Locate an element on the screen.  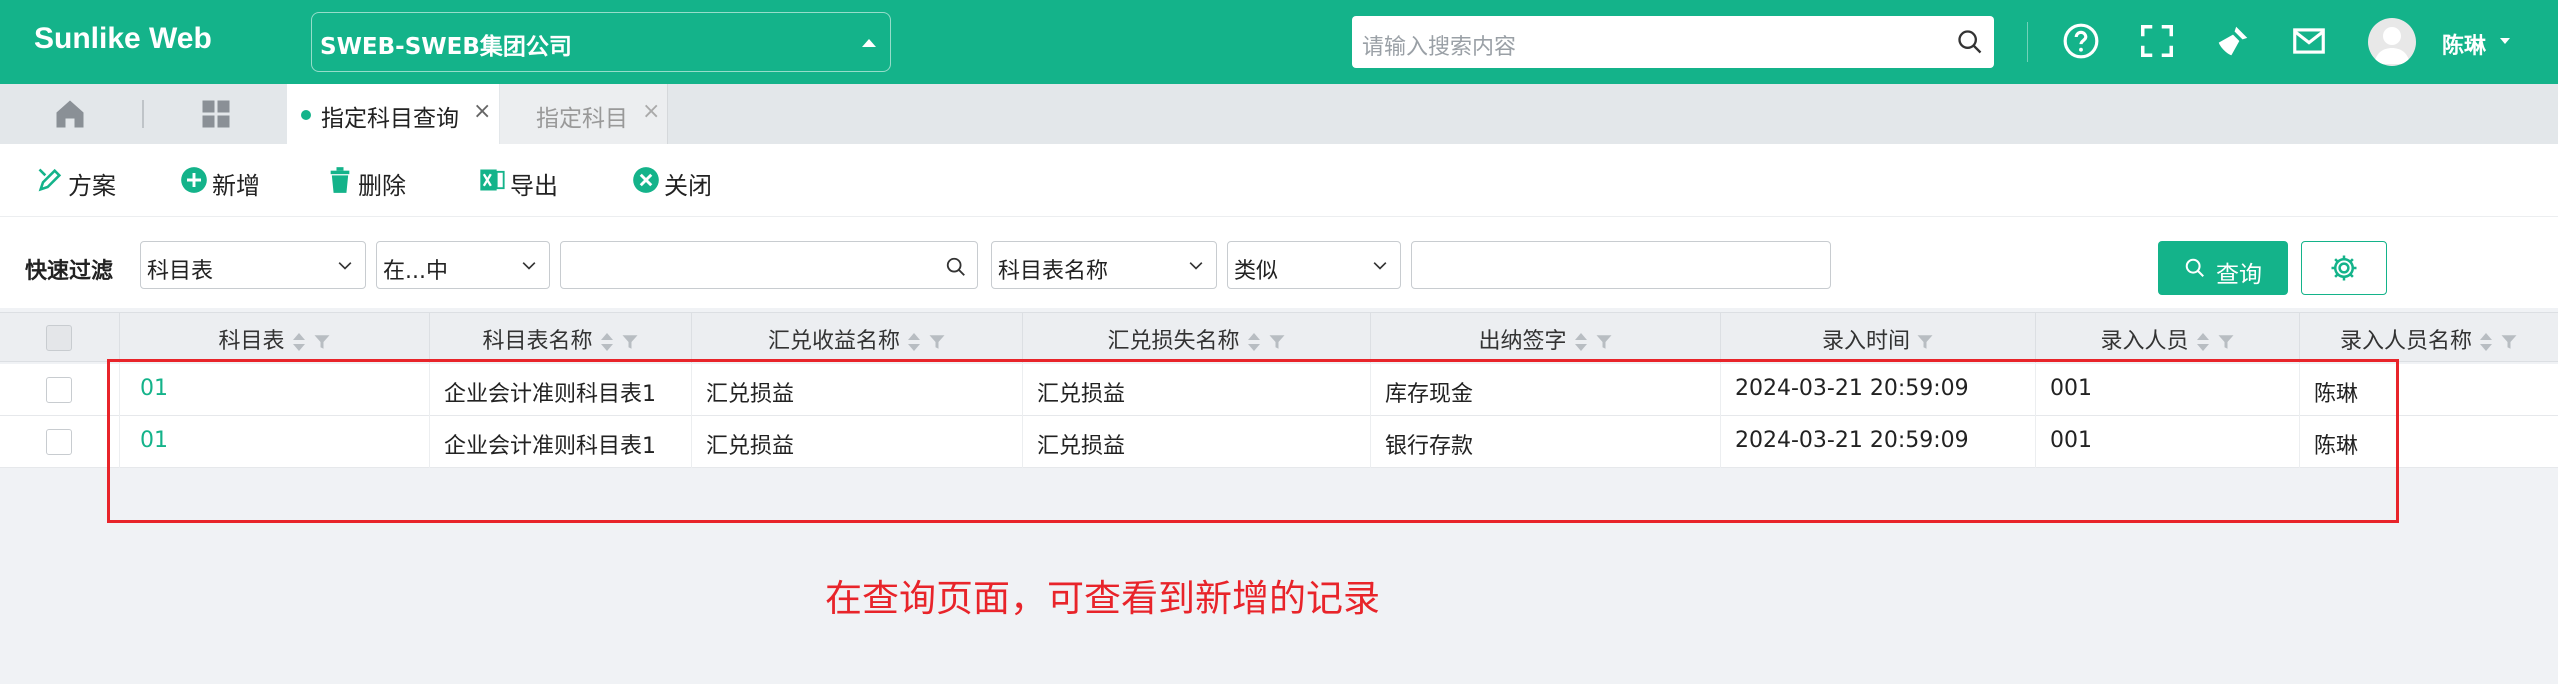
column-header: 录入人员 is located at coordinates (2168, 338).